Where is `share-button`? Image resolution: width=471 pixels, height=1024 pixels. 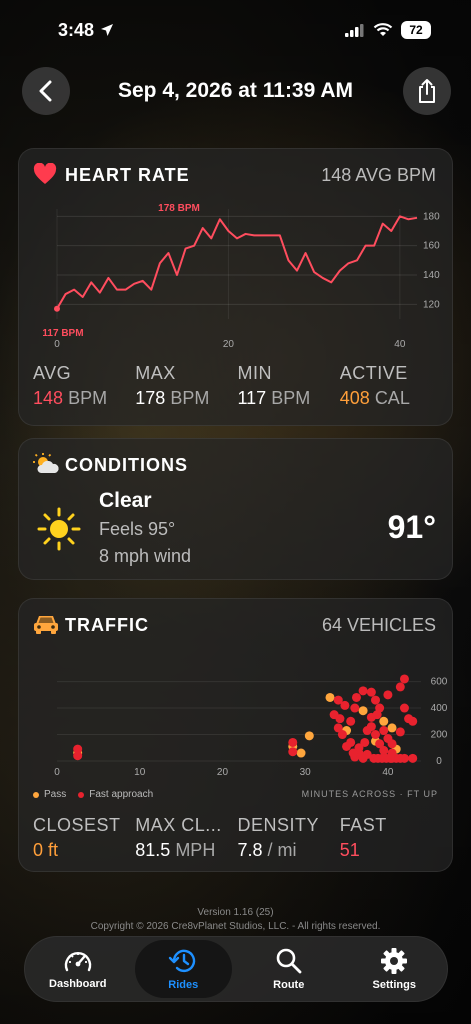
share-button is located at coordinates (427, 91).